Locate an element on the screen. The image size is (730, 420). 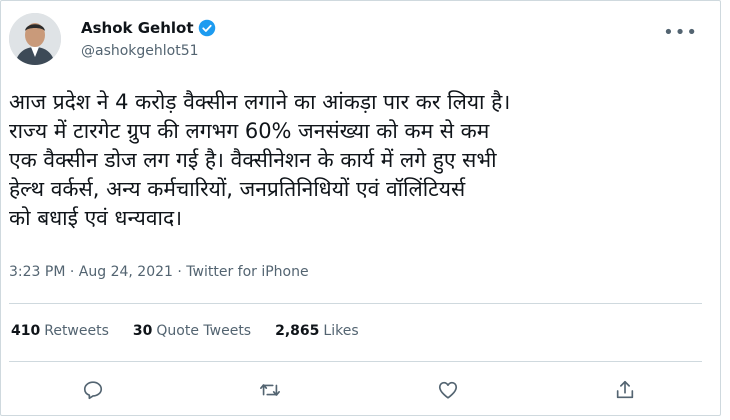
retweets-stat: 410 Retweets is located at coordinates (60, 331).